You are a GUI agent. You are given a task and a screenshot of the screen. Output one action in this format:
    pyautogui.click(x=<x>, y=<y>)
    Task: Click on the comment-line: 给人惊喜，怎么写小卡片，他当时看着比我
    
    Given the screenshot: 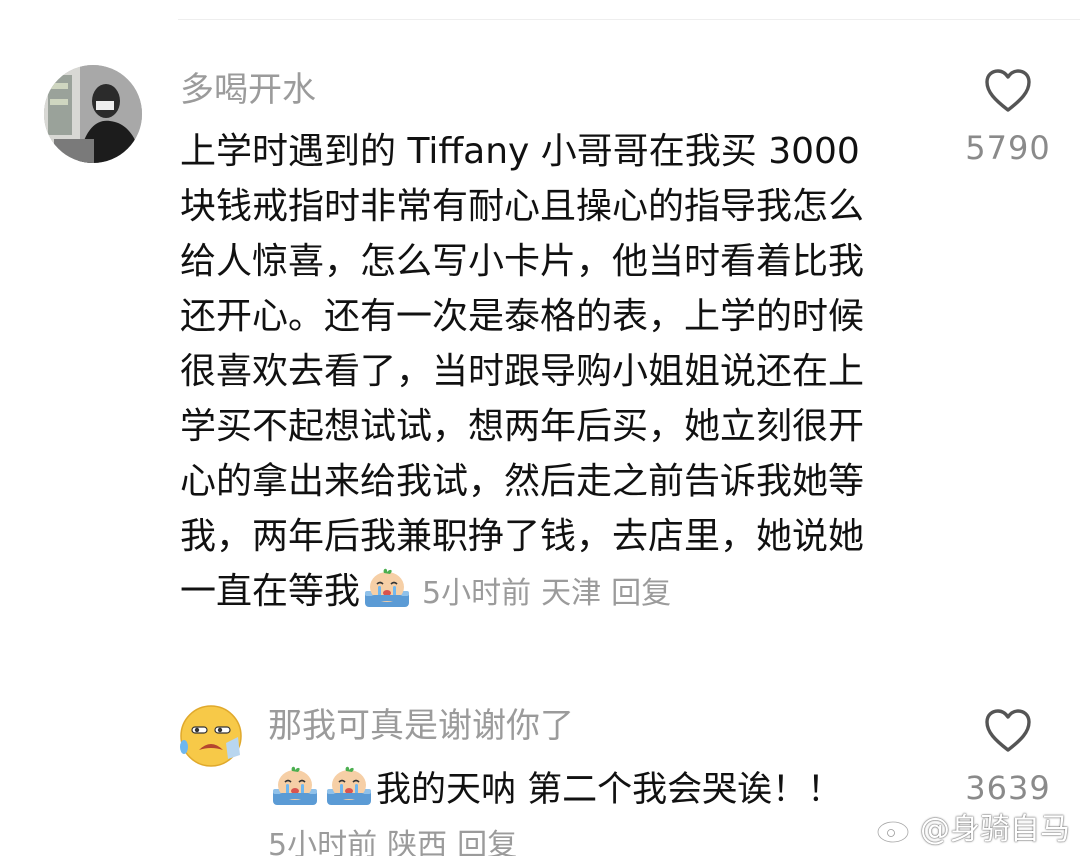 What is the action you would take?
    pyautogui.click(x=522, y=261)
    